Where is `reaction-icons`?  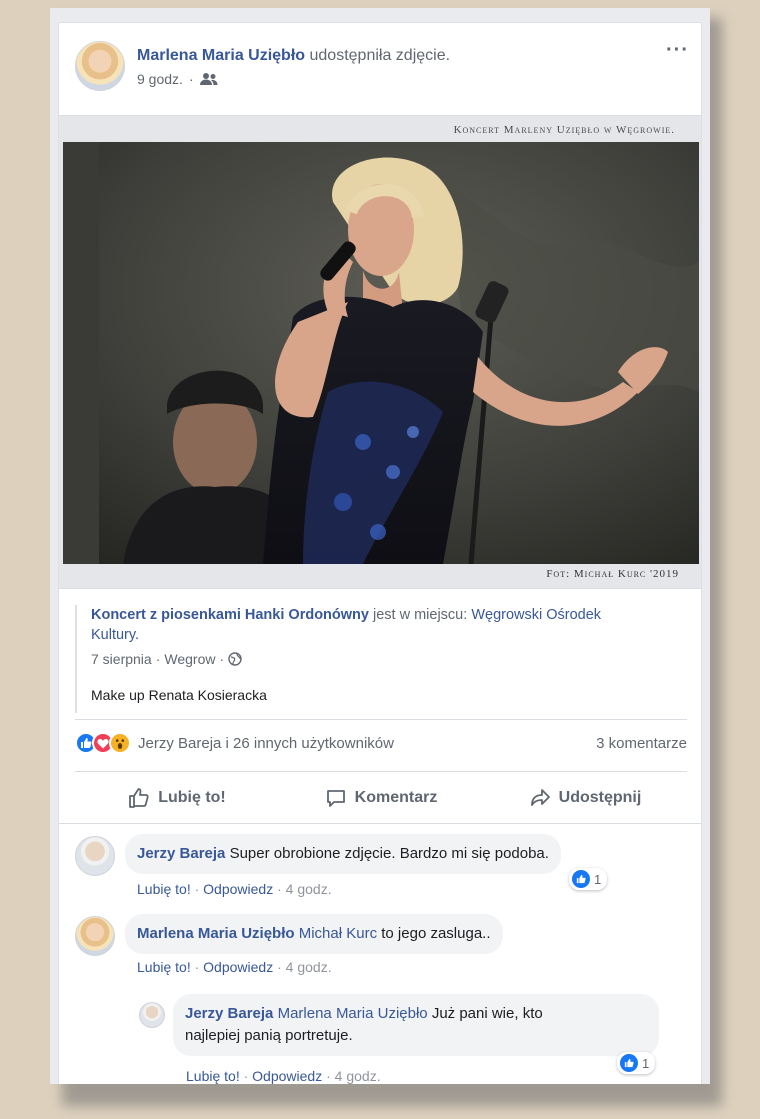
reaction-icons is located at coordinates (103, 743).